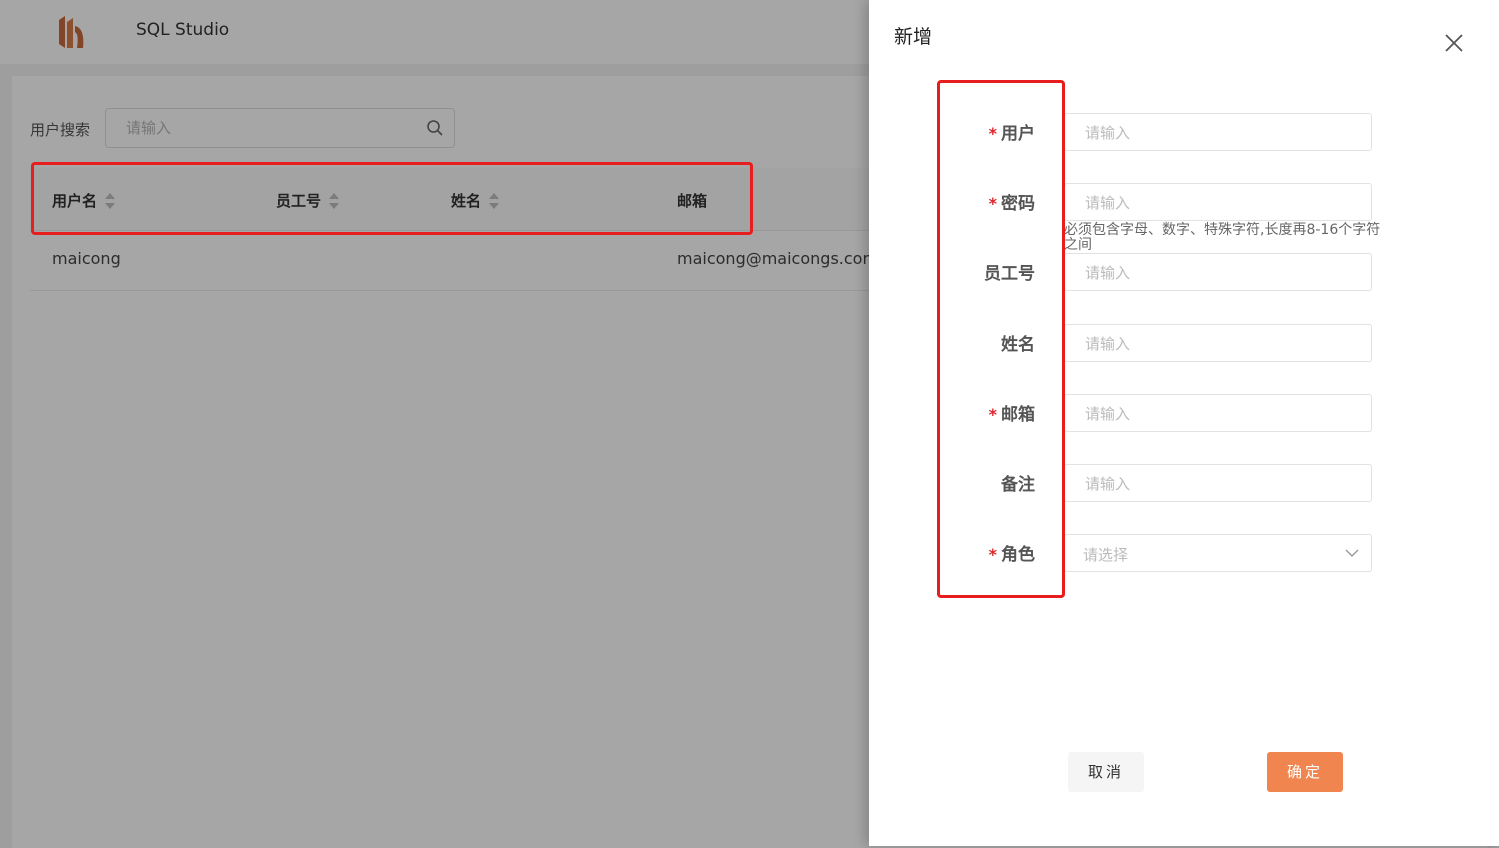  What do you see at coordinates (1018, 345) in the screenshot?
I see `field-label-name: 姓名` at bounding box center [1018, 345].